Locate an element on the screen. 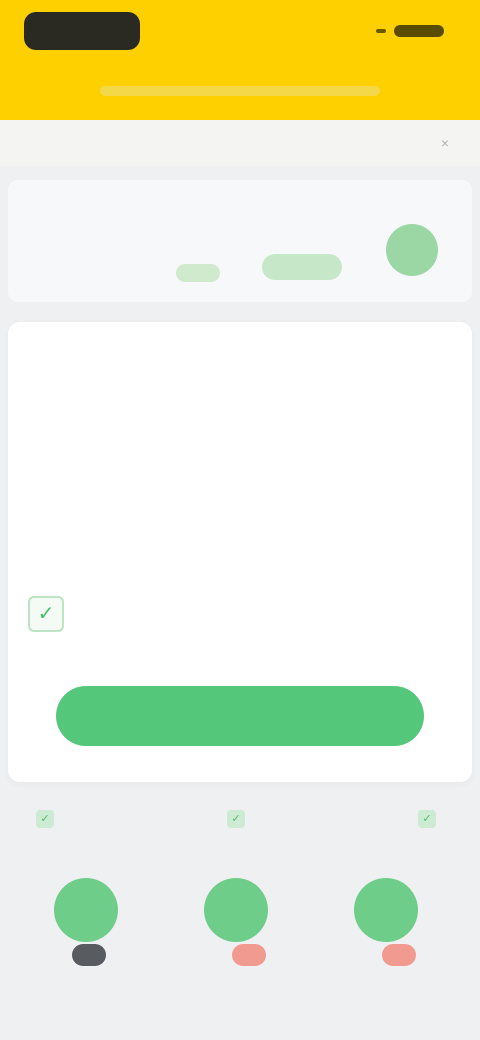  tab-1: ✓ is located at coordinates (49, 819).